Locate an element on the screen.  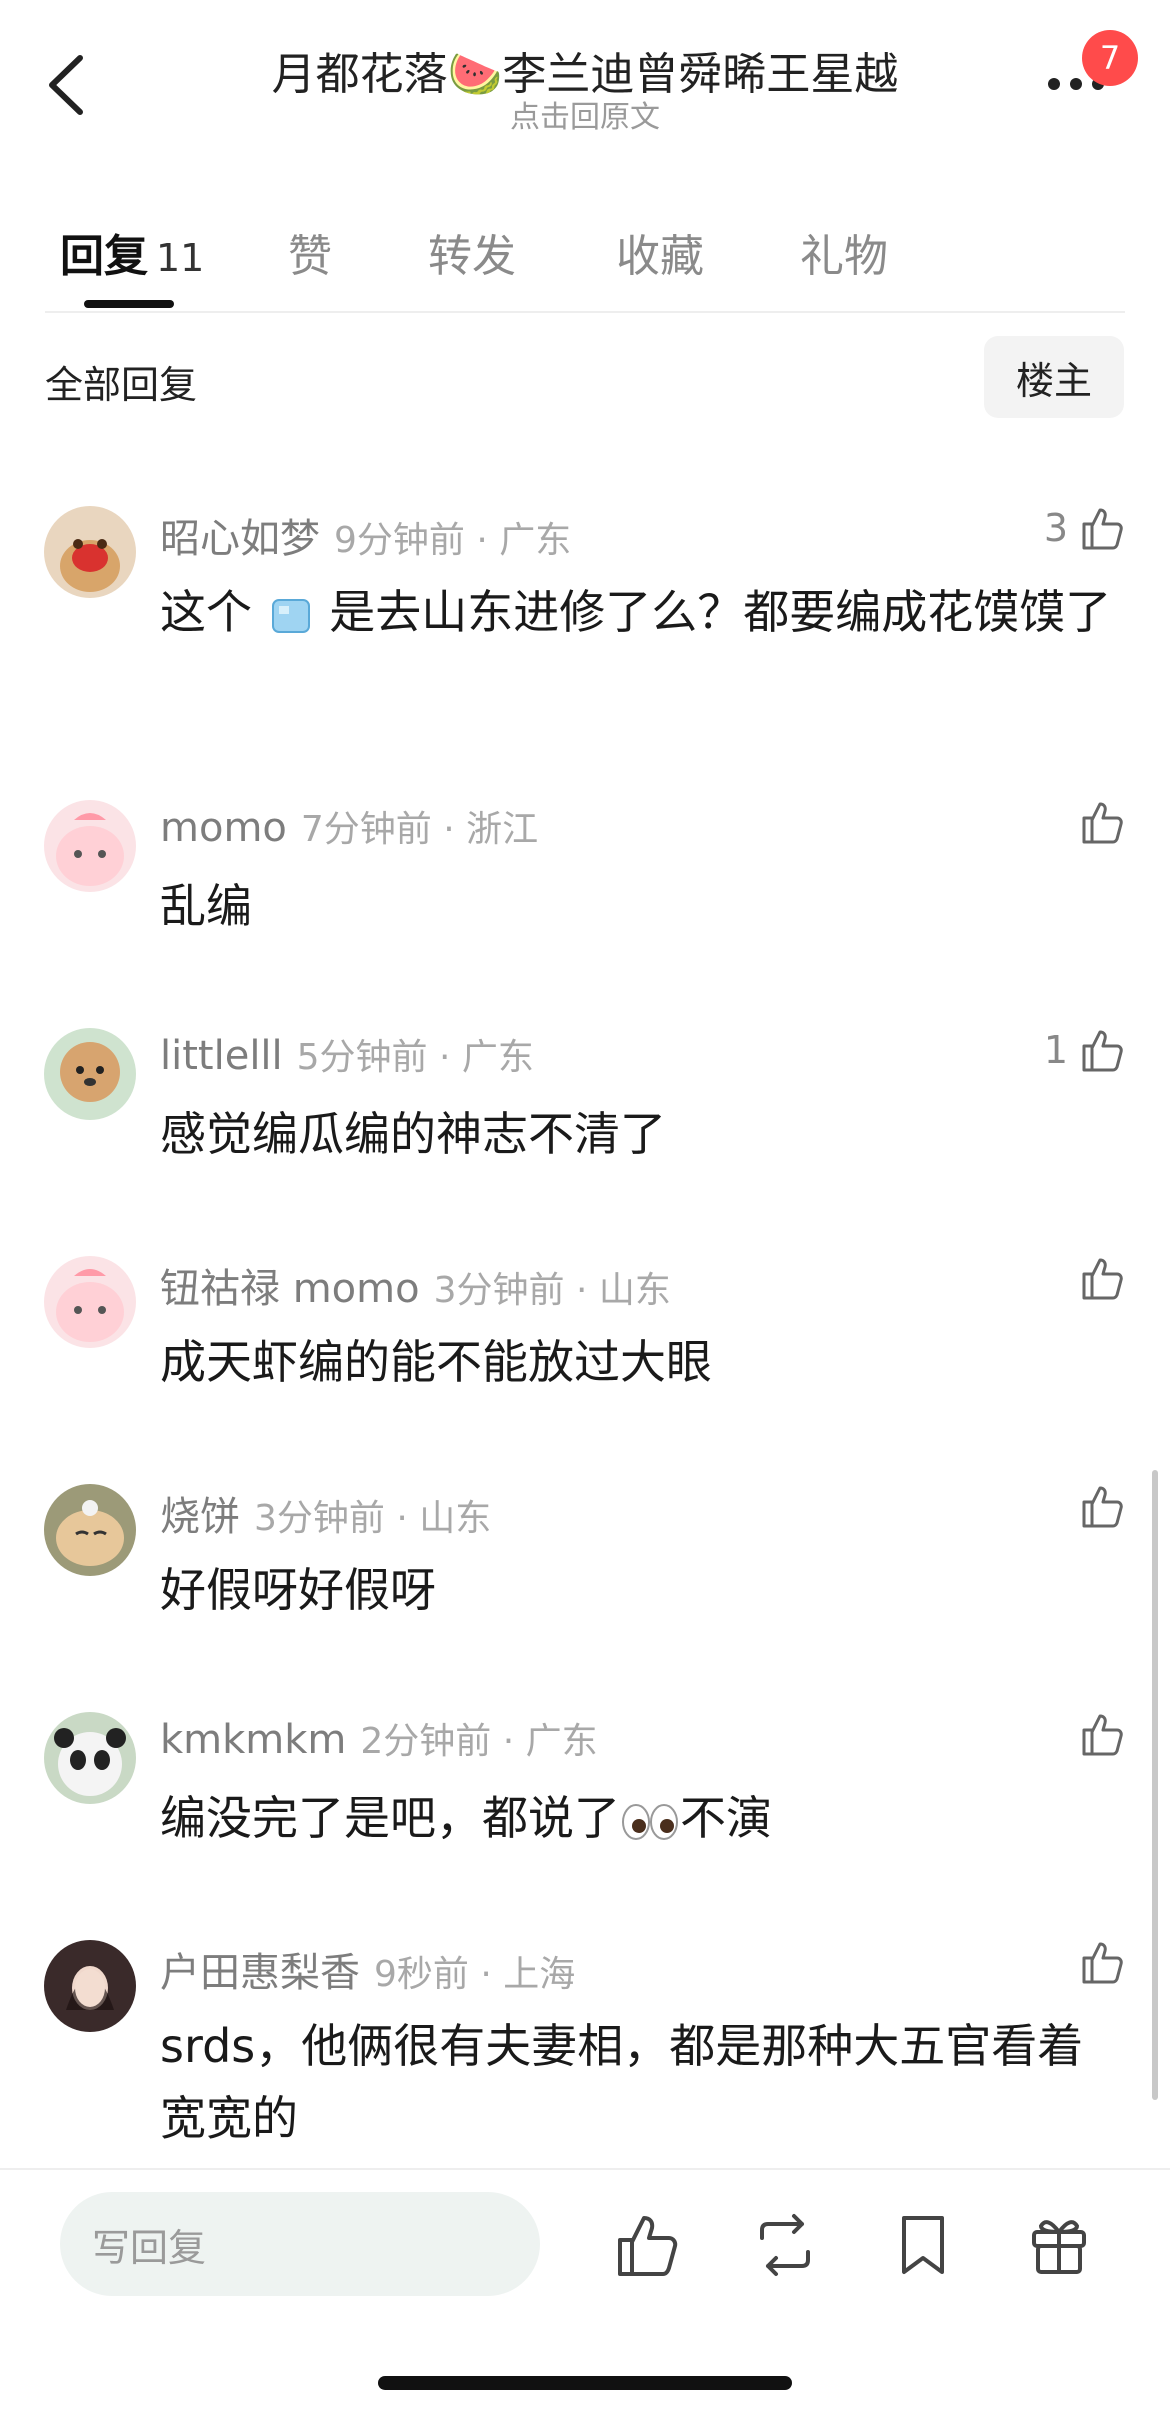
top-bar: 月都花落🍉李兰迪曾舜晞王星越 点击回原文 7 is located at coordinates (585, 75).